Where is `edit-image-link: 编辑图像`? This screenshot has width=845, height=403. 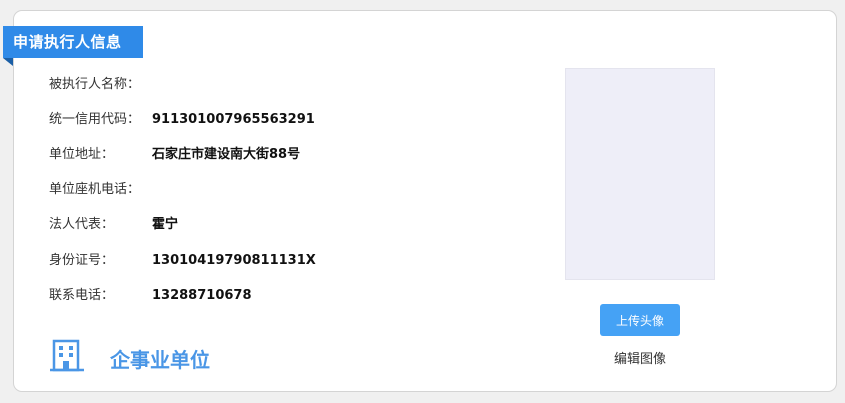 edit-image-link: 编辑图像 is located at coordinates (640, 360).